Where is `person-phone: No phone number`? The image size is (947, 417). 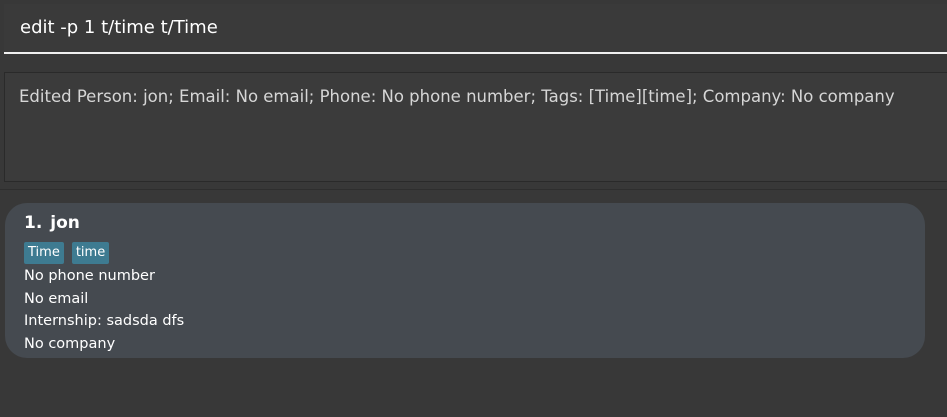 person-phone: No phone number is located at coordinates (89, 276).